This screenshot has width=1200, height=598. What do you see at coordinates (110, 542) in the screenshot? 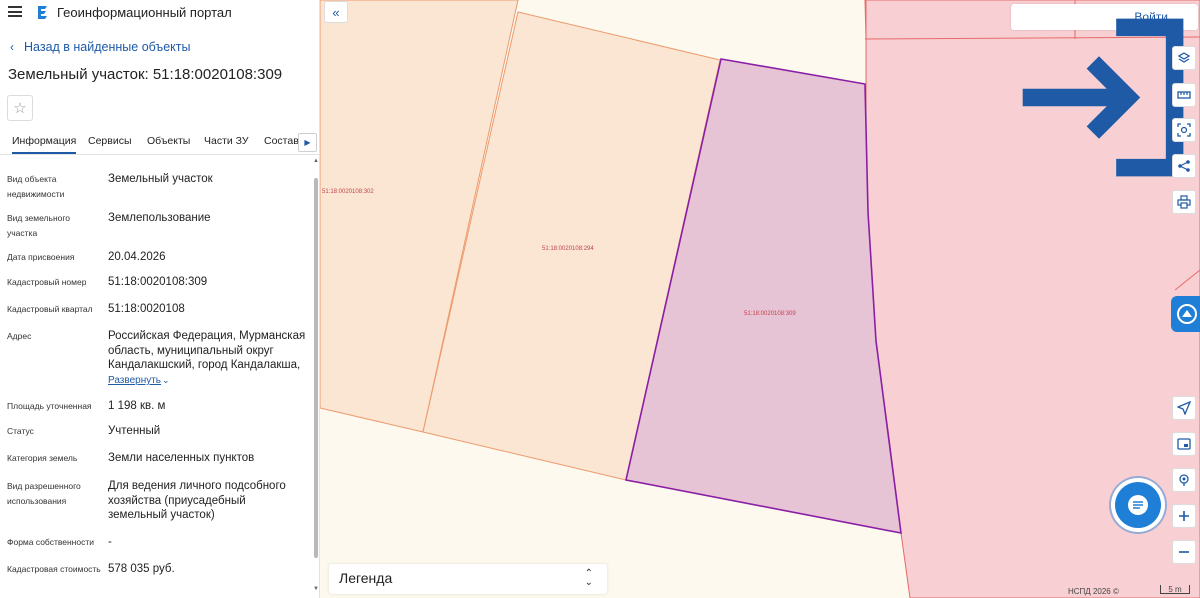
I see `info-value: -` at bounding box center [110, 542].